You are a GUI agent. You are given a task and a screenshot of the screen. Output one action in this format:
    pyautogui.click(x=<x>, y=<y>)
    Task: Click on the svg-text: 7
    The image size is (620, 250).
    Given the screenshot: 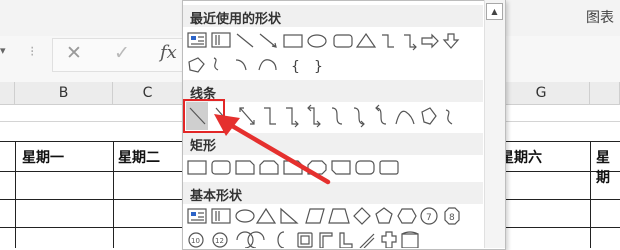 What is the action you would take?
    pyautogui.click(x=429, y=218)
    